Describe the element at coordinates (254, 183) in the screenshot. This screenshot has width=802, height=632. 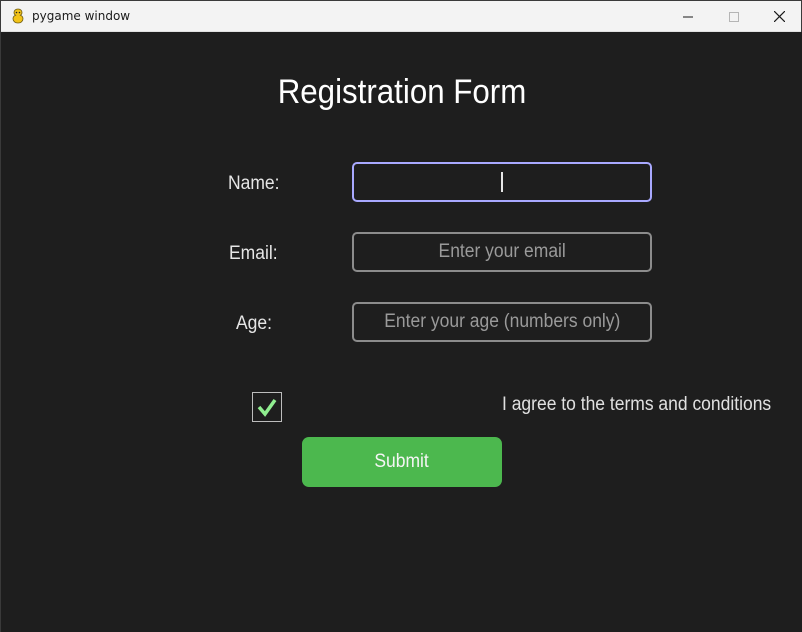
I see `name-label: Name:` at that location.